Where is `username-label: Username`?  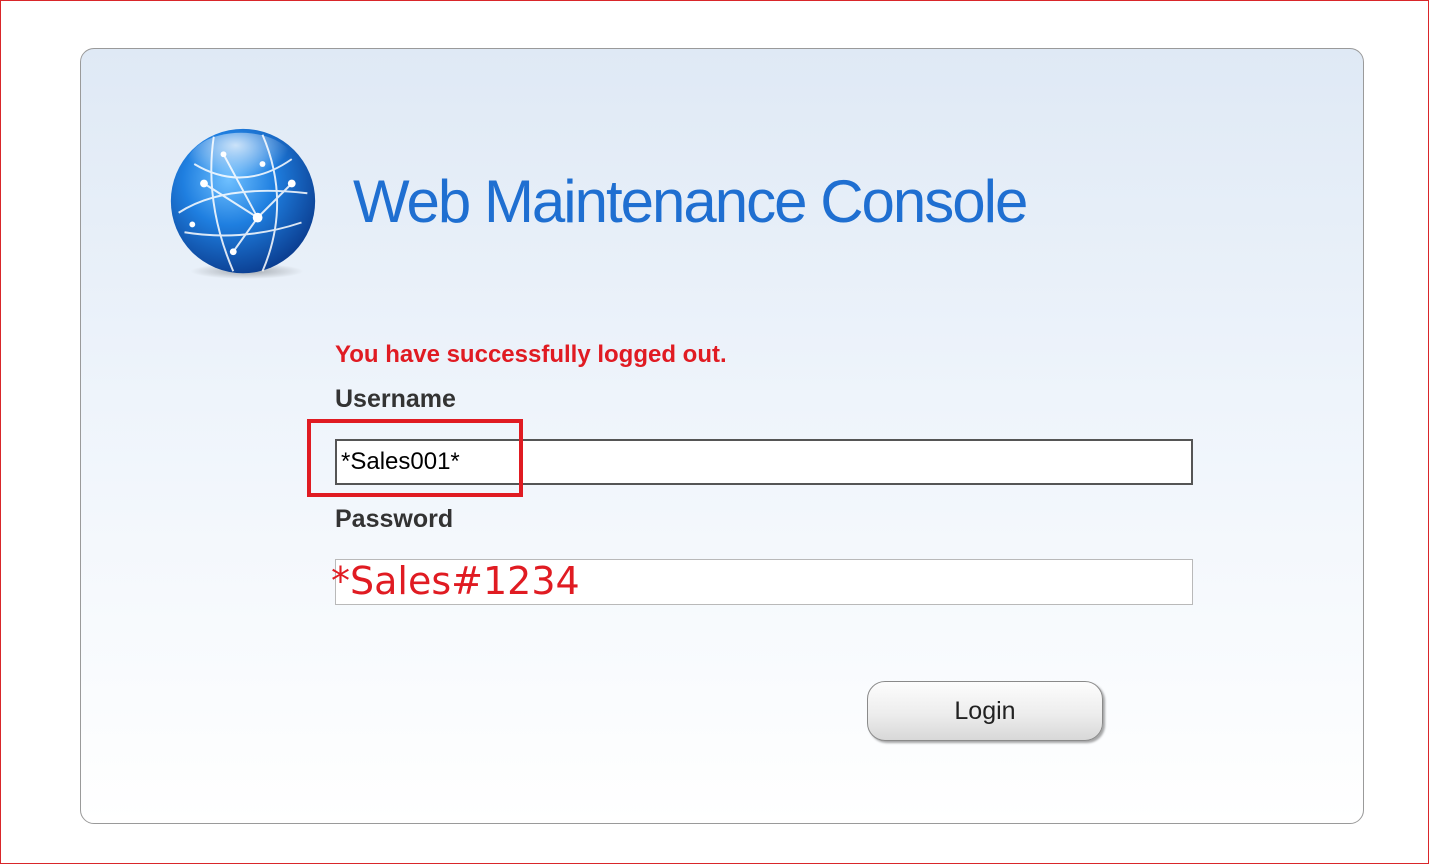 username-label: Username is located at coordinates (395, 399).